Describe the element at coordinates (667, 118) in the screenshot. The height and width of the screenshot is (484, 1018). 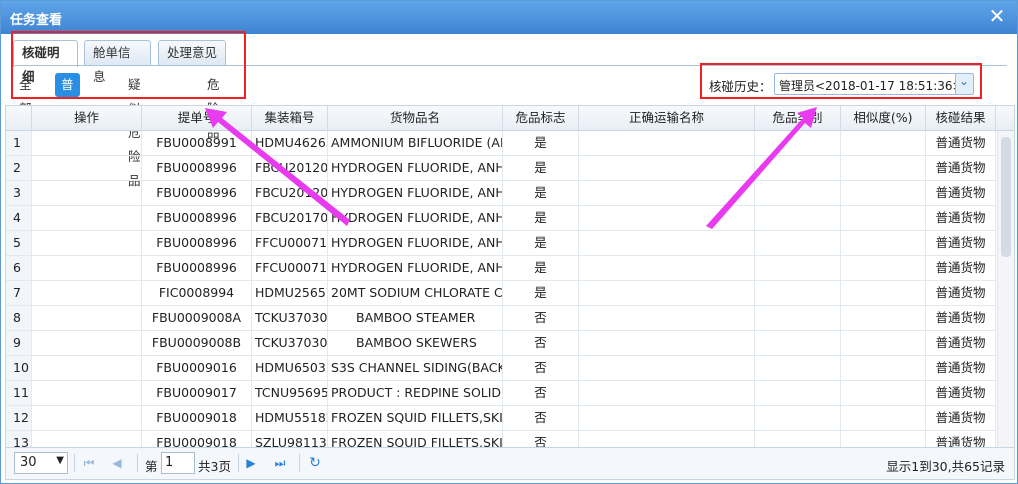
I see `col-header-proper-shipping-name: 正确运输名称` at that location.